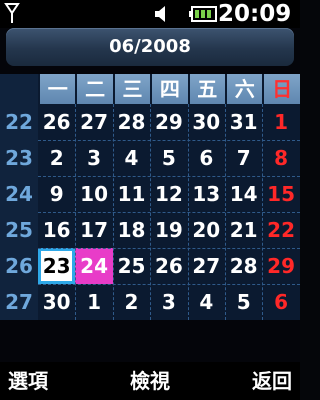 This screenshot has width=320, height=400. I want to click on day-cell: 10, so click(93, 194).